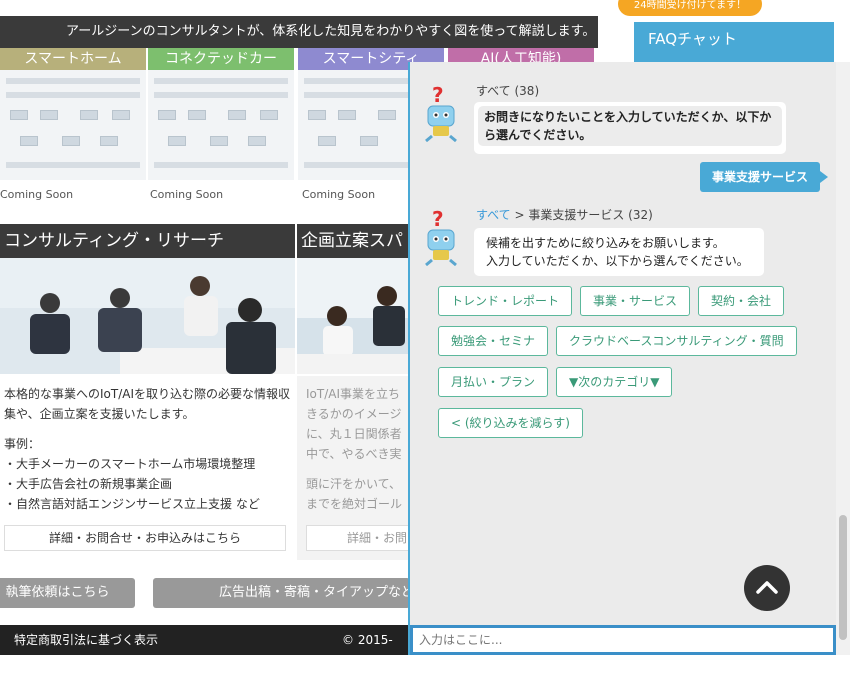 Image resolution: width=850 pixels, height=685 pixels. I want to click on detail-inquiry-button: 詳細・お問, so click(358, 538).